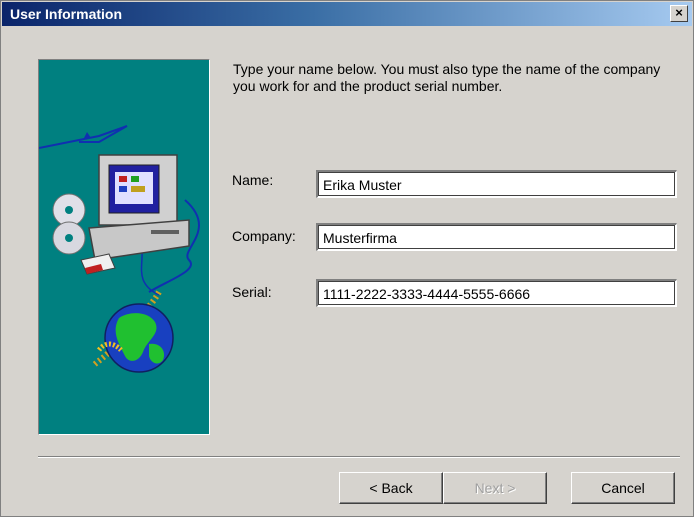 The image size is (694, 517). Describe the element at coordinates (496, 184) in the screenshot. I see `name-input` at that location.